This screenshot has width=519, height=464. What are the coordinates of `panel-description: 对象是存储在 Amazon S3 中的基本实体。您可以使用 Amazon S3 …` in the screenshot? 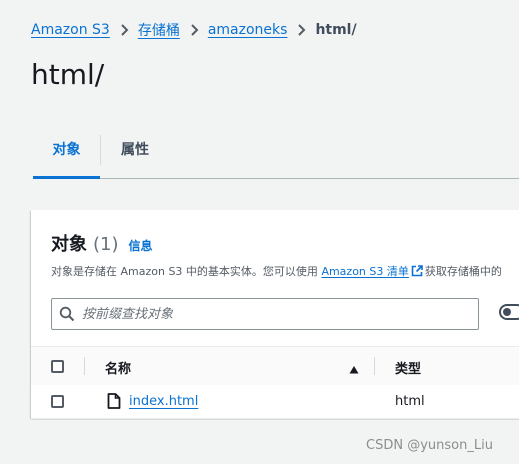 It's located at (276, 271).